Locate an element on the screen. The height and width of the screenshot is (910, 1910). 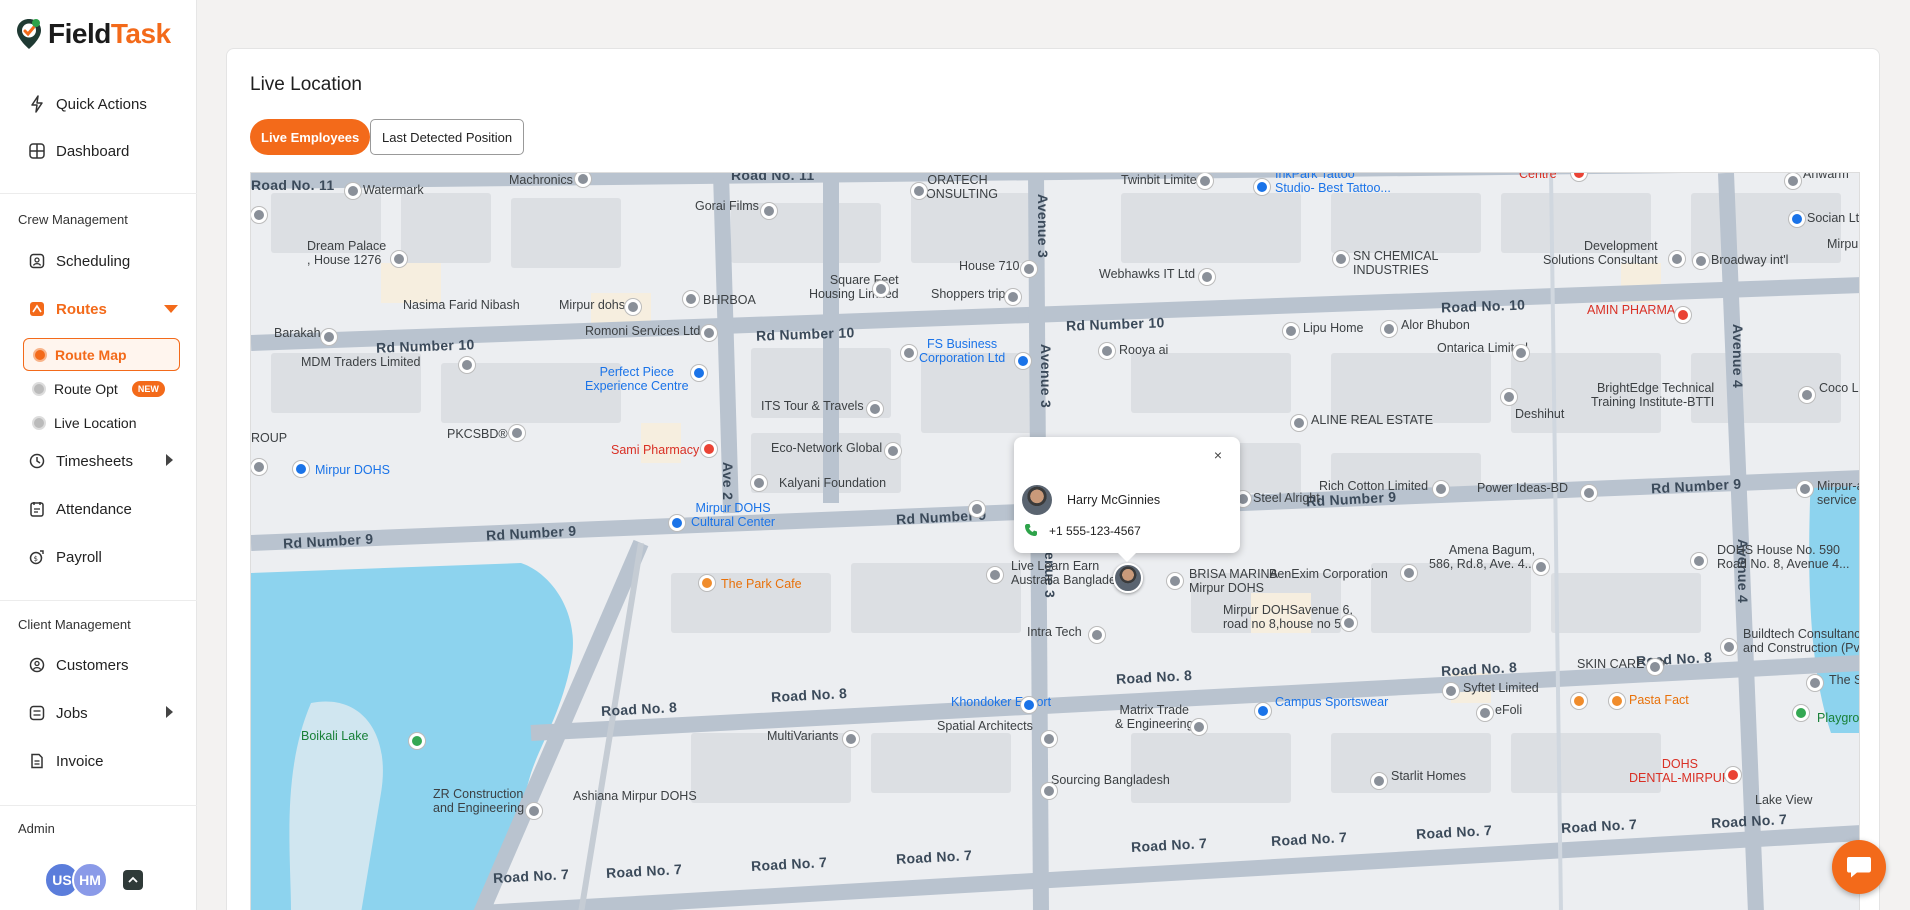
nav-routes: Routes is located at coordinates (67, 309).